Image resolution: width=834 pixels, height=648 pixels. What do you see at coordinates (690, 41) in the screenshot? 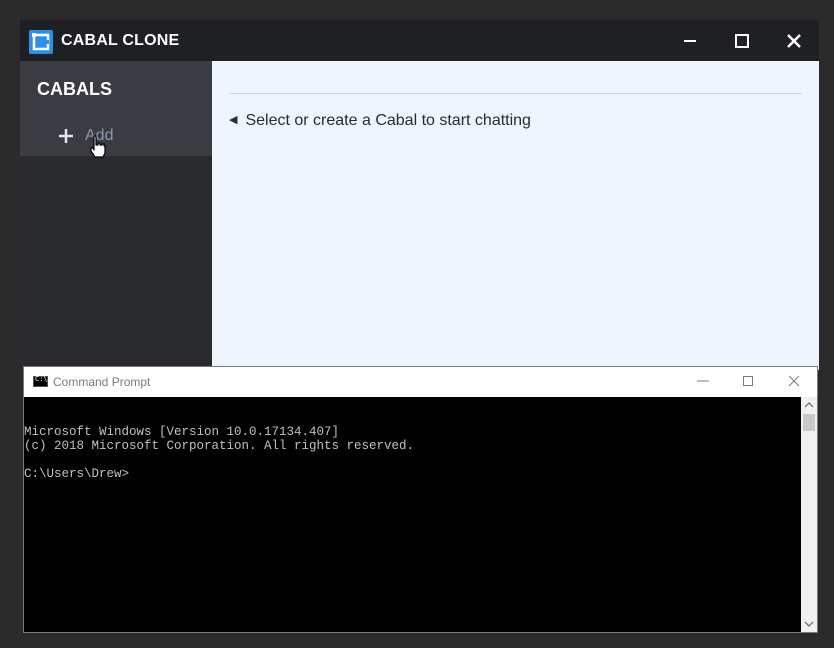
I see `minimize-button` at bounding box center [690, 41].